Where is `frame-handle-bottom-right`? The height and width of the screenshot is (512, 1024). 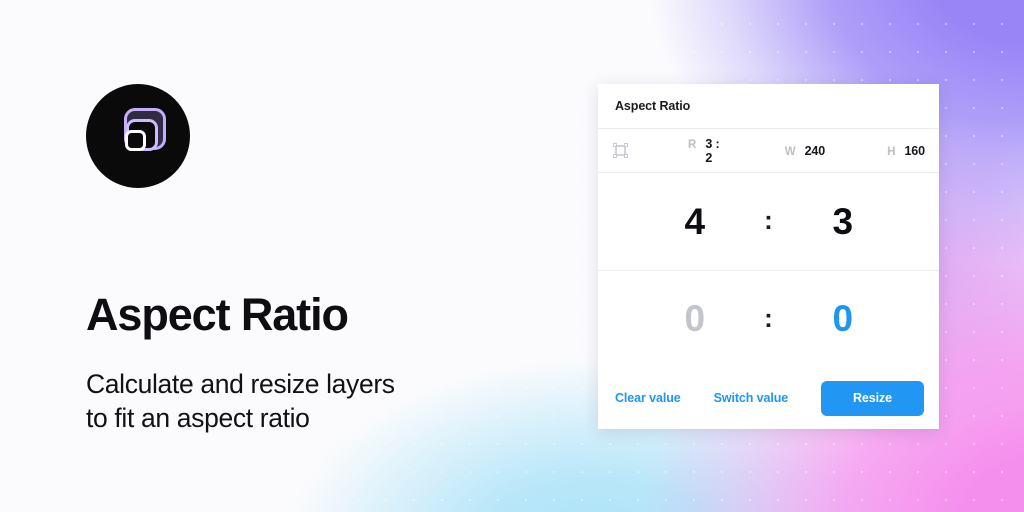
frame-handle-bottom-right is located at coordinates (626, 156).